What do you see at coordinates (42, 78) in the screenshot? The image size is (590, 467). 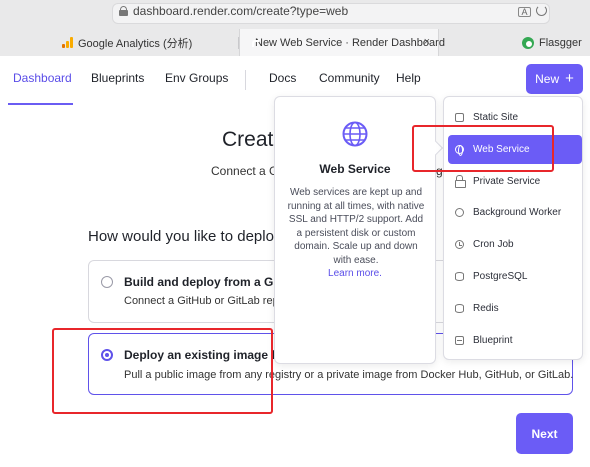 I see `nav-dashboard: Dashboard` at bounding box center [42, 78].